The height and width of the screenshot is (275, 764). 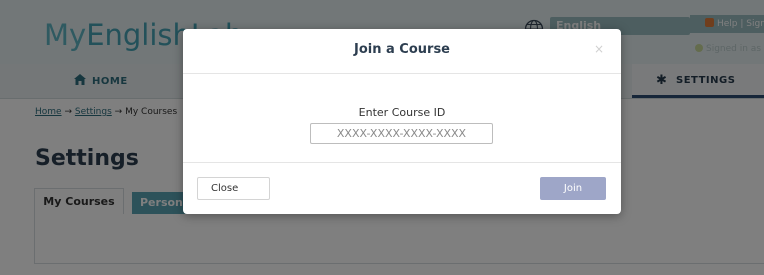 I want to click on course-id-label: Enter Course ID, so click(x=402, y=112).